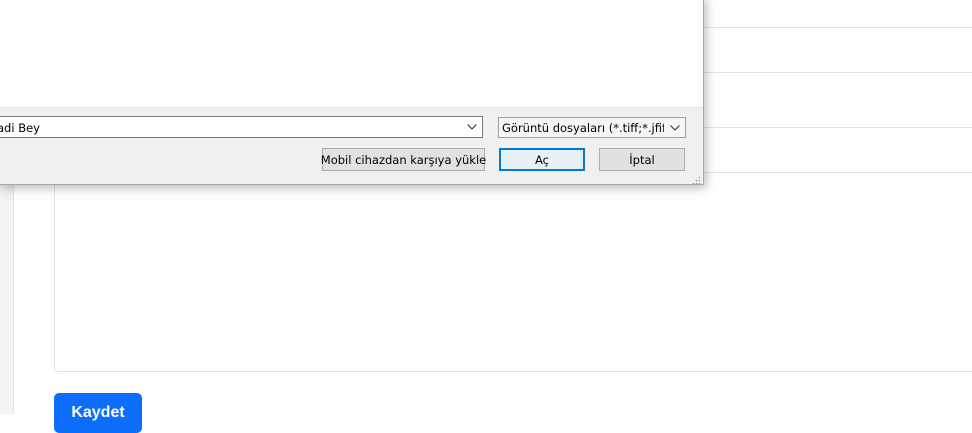  Describe the element at coordinates (642, 159) in the screenshot. I see `cancel-button: İptal` at that location.